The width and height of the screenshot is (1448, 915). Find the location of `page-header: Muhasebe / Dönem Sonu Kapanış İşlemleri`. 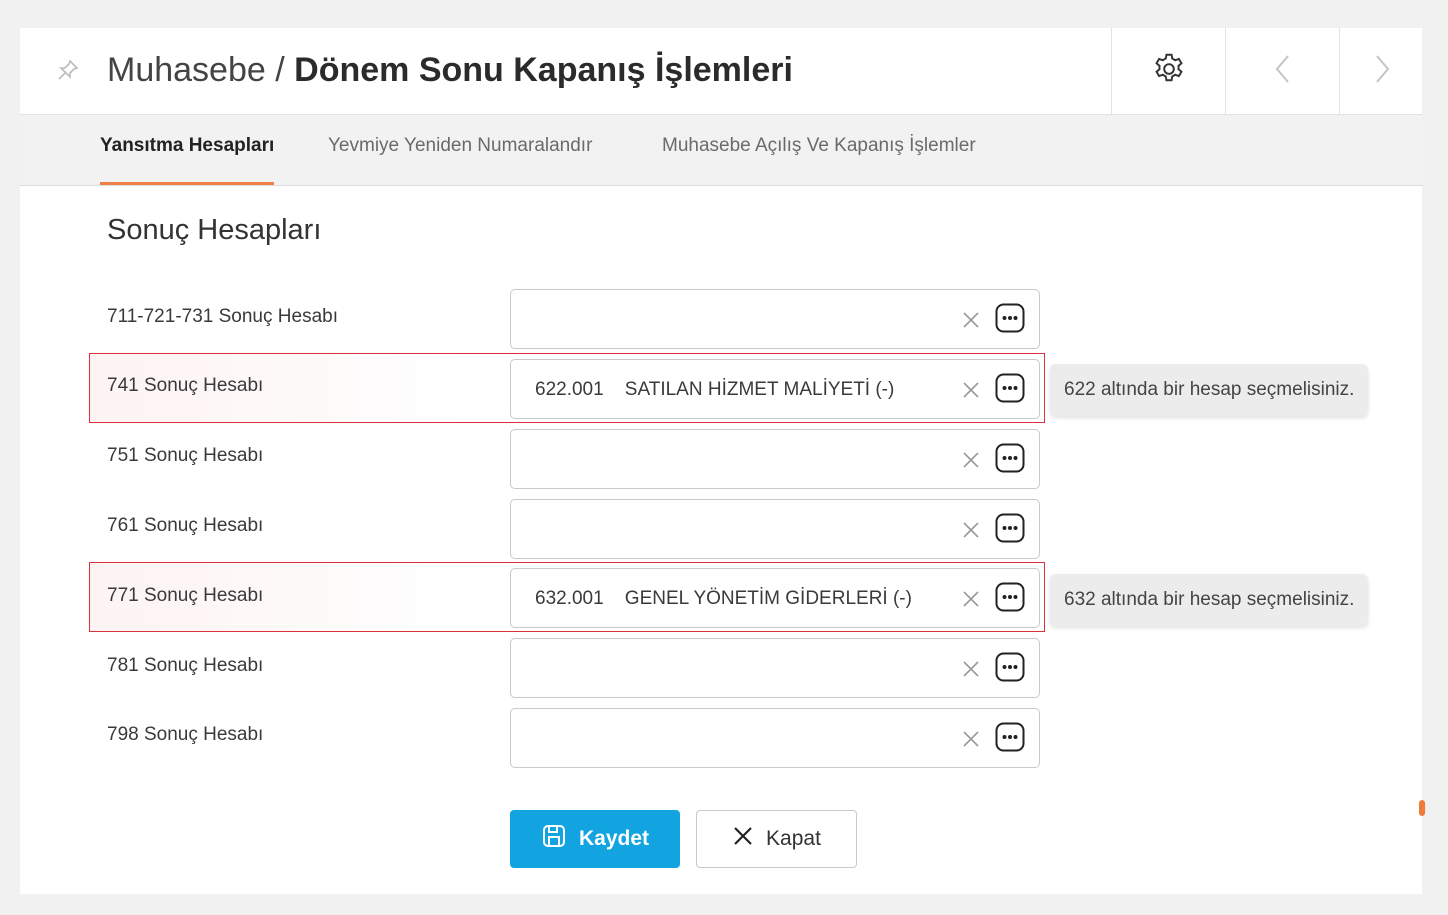

page-header: Muhasebe / Dönem Sonu Kapanış İşlemleri is located at coordinates (721, 71).